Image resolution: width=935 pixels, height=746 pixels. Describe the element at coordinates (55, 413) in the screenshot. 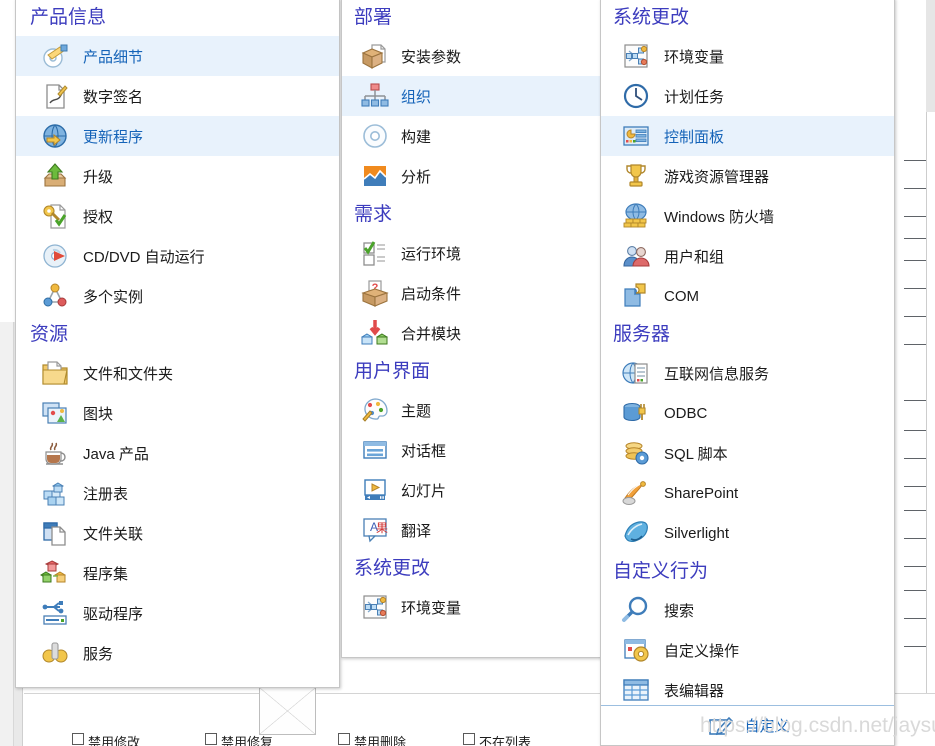

I see `tiles-icon` at that location.